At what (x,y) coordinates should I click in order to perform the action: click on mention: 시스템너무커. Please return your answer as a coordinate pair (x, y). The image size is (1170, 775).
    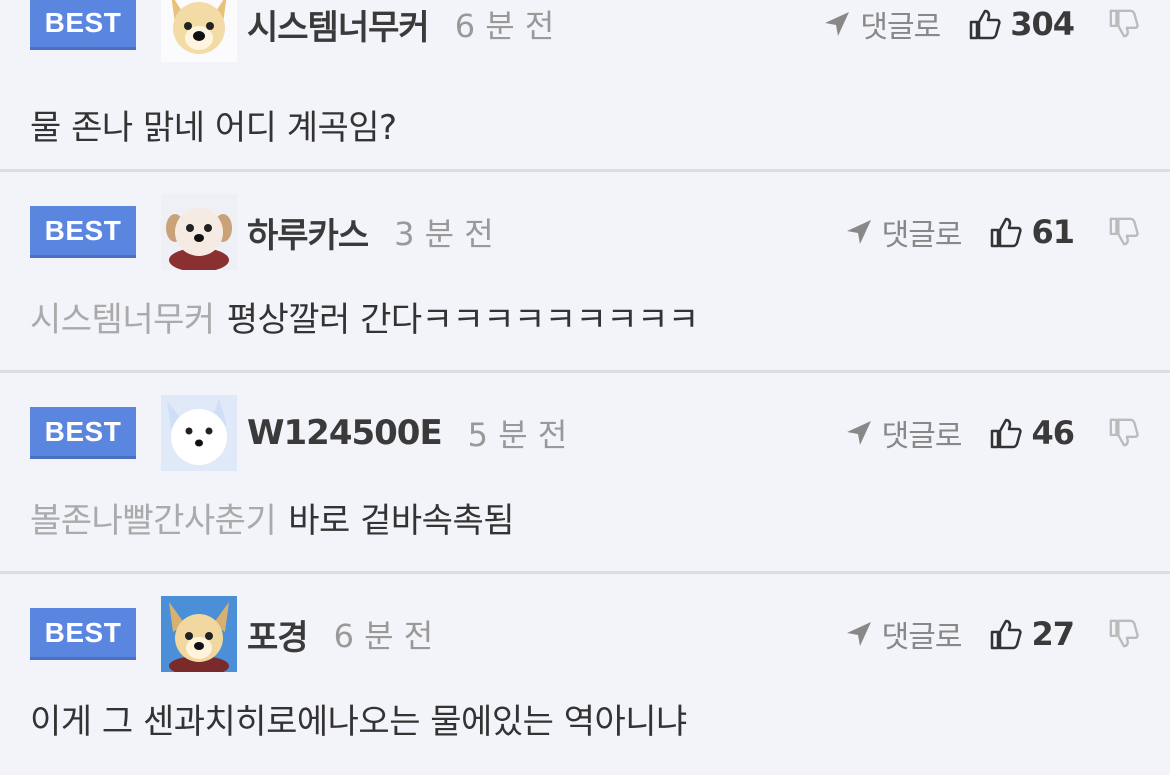
    Looking at the image, I should click on (122, 320).